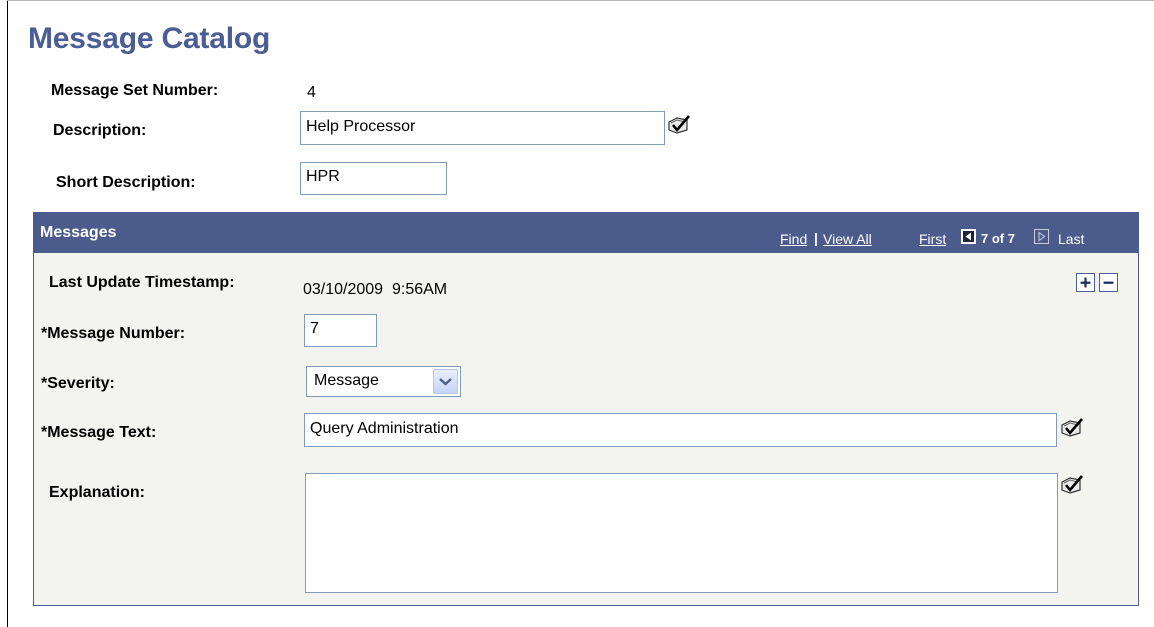  I want to click on window-border-left, so click(7, 313).